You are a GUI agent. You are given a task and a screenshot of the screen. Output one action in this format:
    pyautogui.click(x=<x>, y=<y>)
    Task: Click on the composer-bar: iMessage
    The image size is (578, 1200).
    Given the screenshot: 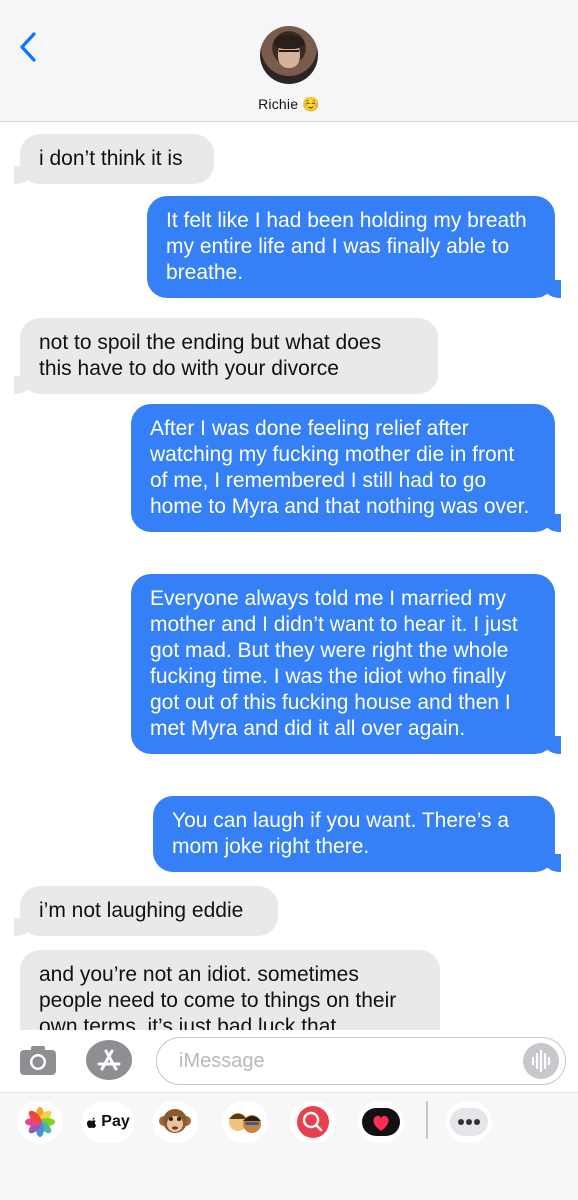 What is the action you would take?
    pyautogui.click(x=289, y=1061)
    